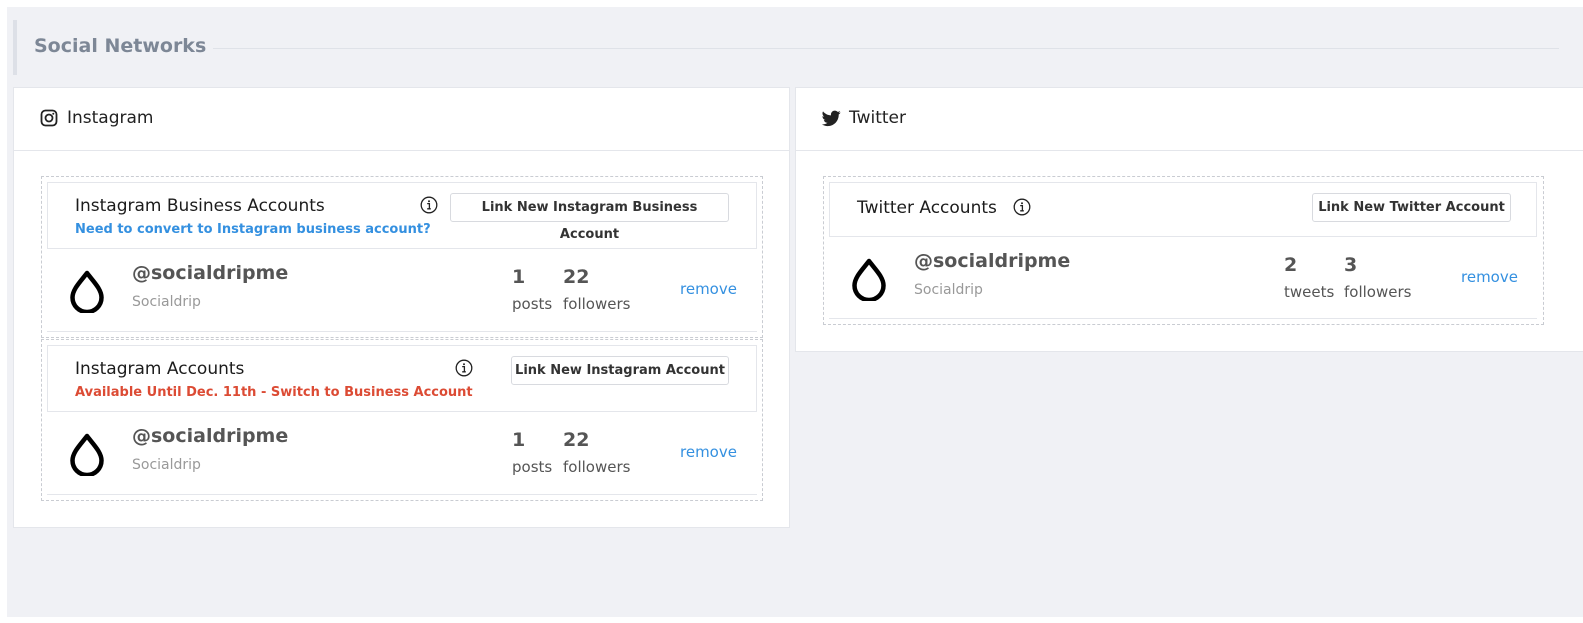 Image resolution: width=1583 pixels, height=623 pixels. What do you see at coordinates (49, 118) in the screenshot?
I see `instagram-icon` at bounding box center [49, 118].